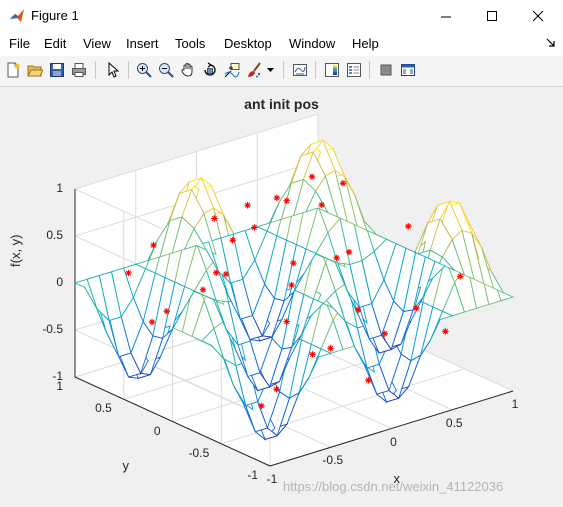 The width and height of the screenshot is (563, 507). What do you see at coordinates (551, 43) in the screenshot?
I see `dock-figure-icon` at bounding box center [551, 43].